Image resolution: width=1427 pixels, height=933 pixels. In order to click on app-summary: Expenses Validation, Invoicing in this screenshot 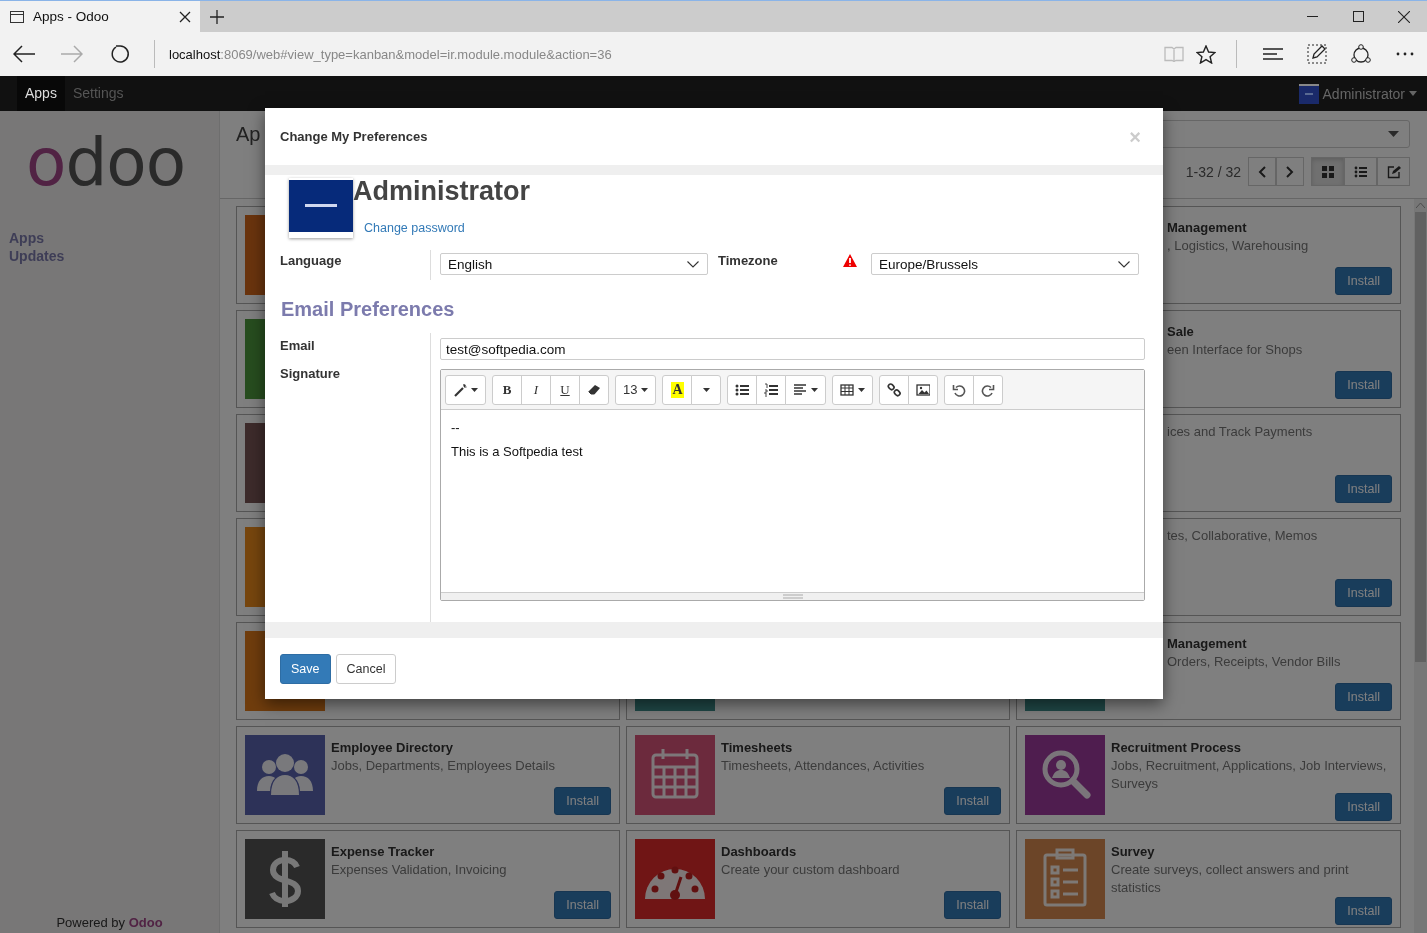, I will do `click(419, 870)`.